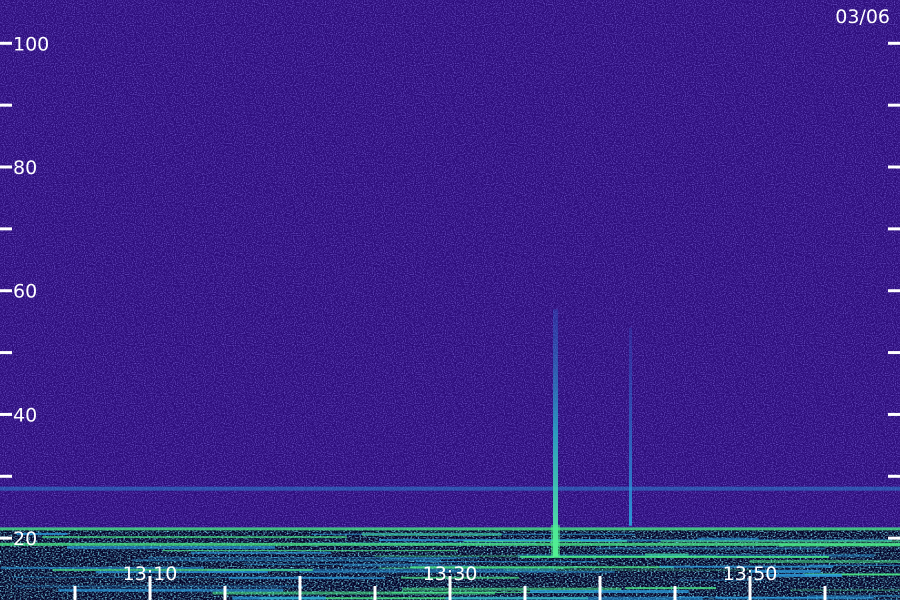 Image resolution: width=900 pixels, height=600 pixels. What do you see at coordinates (750, 574) in the screenshot?
I see `x-tick-label: 13:50` at bounding box center [750, 574].